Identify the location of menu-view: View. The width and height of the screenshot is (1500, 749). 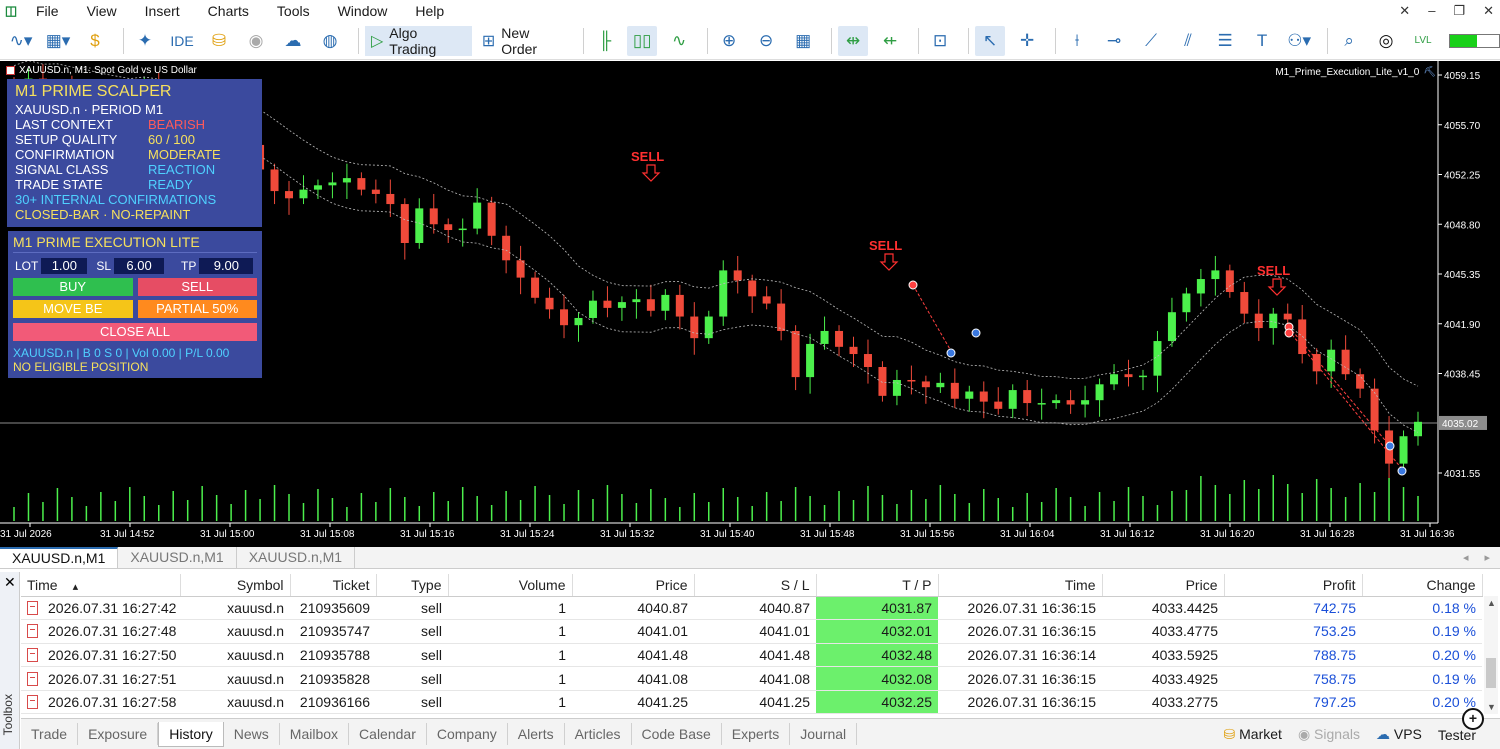
(102, 11).